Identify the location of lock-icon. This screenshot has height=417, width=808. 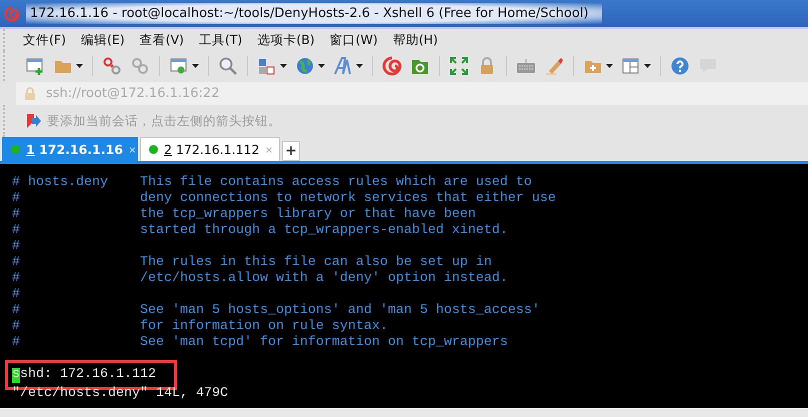
(30, 93).